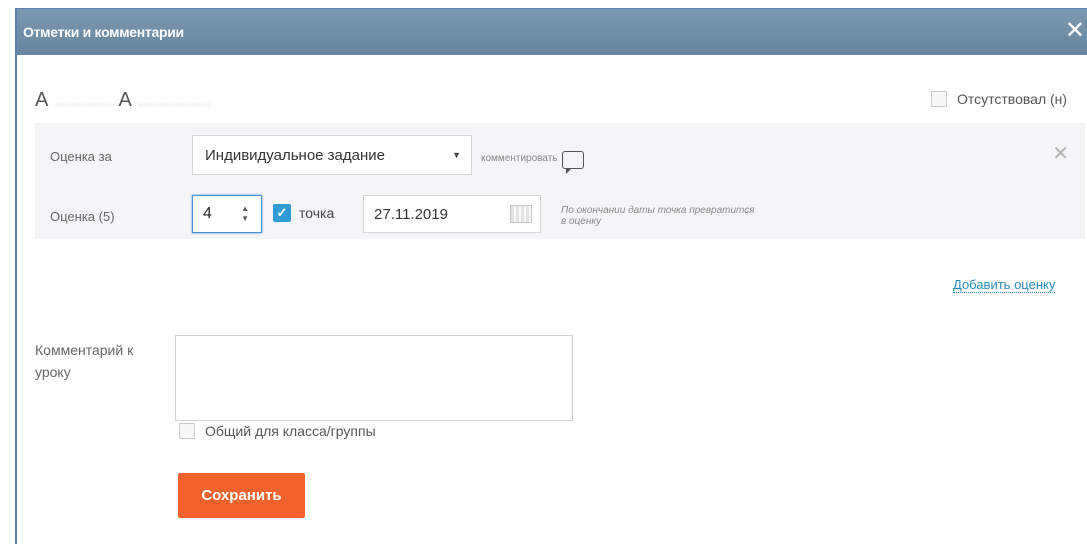  What do you see at coordinates (1060, 153) in the screenshot?
I see `remove-grade-close-icon: ✕` at bounding box center [1060, 153].